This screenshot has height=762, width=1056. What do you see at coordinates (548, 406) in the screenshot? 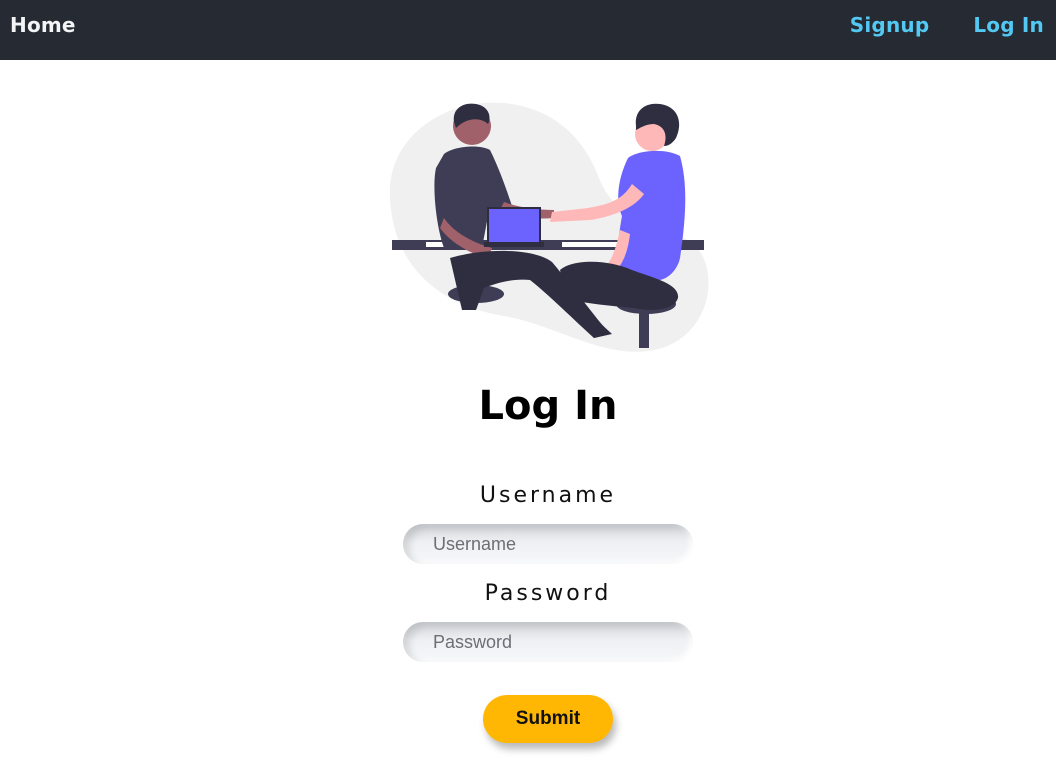
I see `page-title: Log In` at bounding box center [548, 406].